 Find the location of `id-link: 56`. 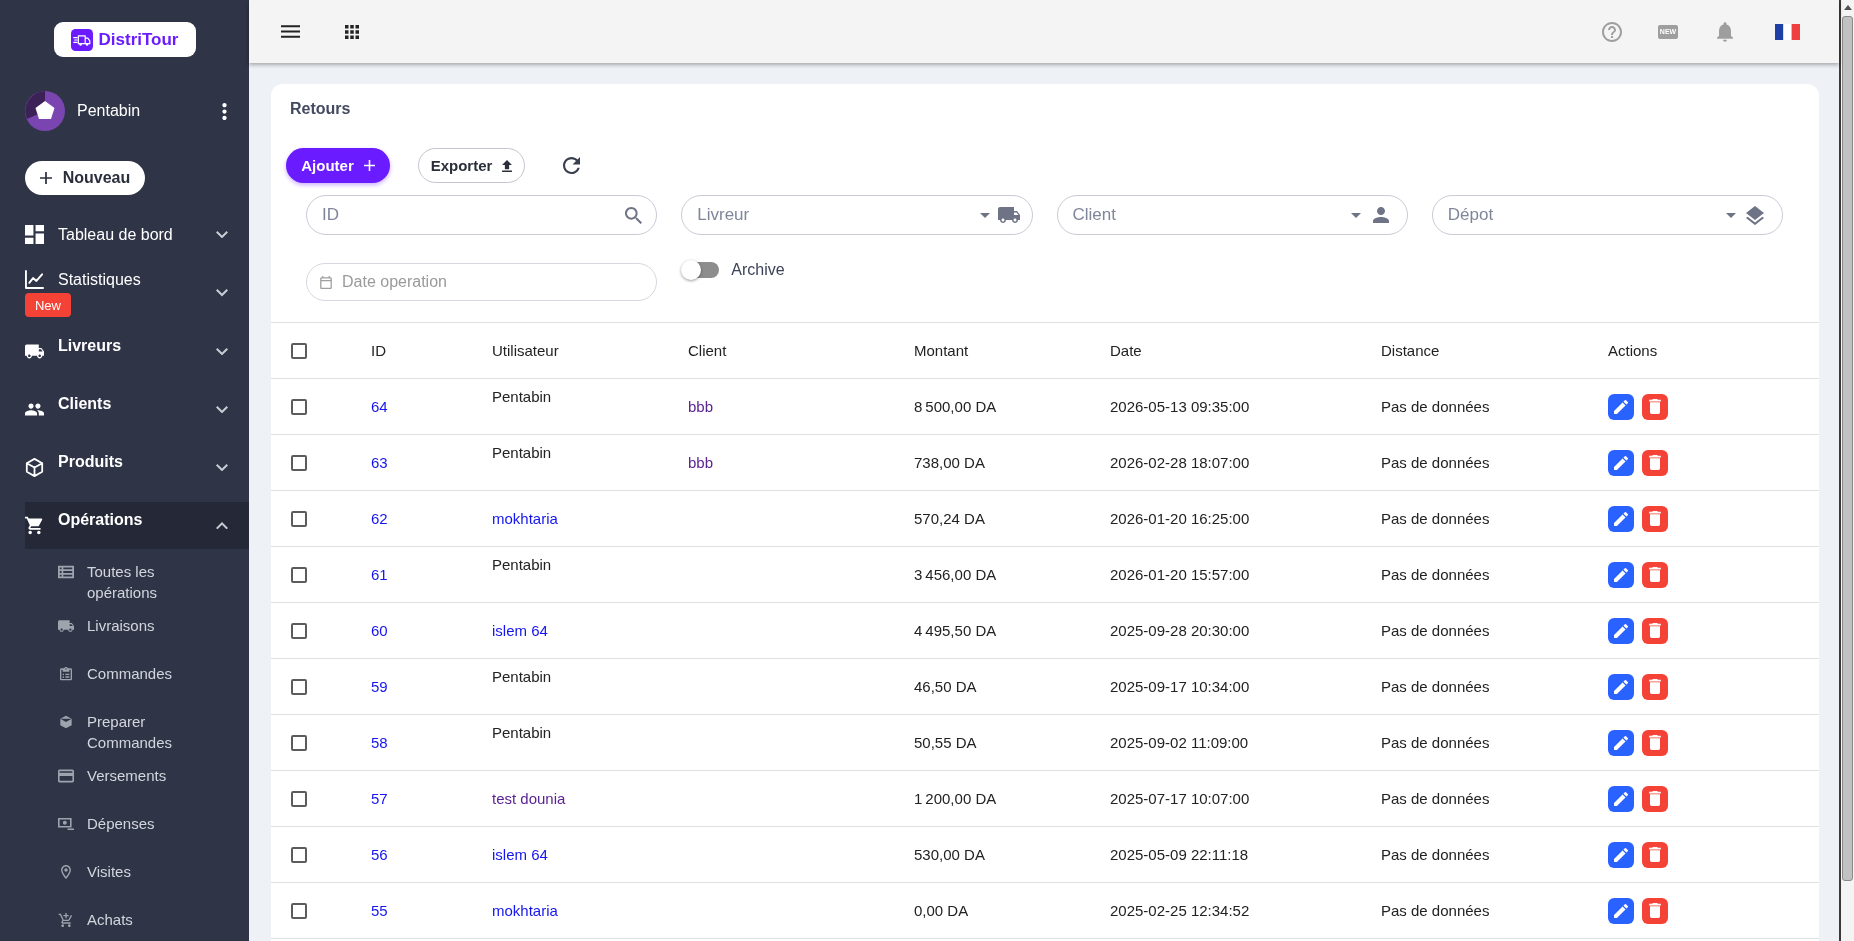

id-link: 56 is located at coordinates (379, 854).